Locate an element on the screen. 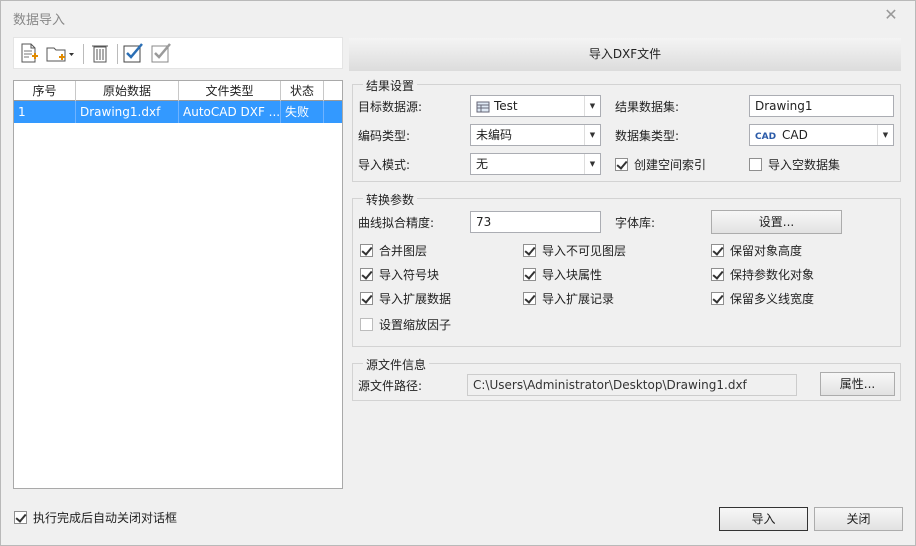  import-extended-data-checkbox is located at coordinates (366, 298).